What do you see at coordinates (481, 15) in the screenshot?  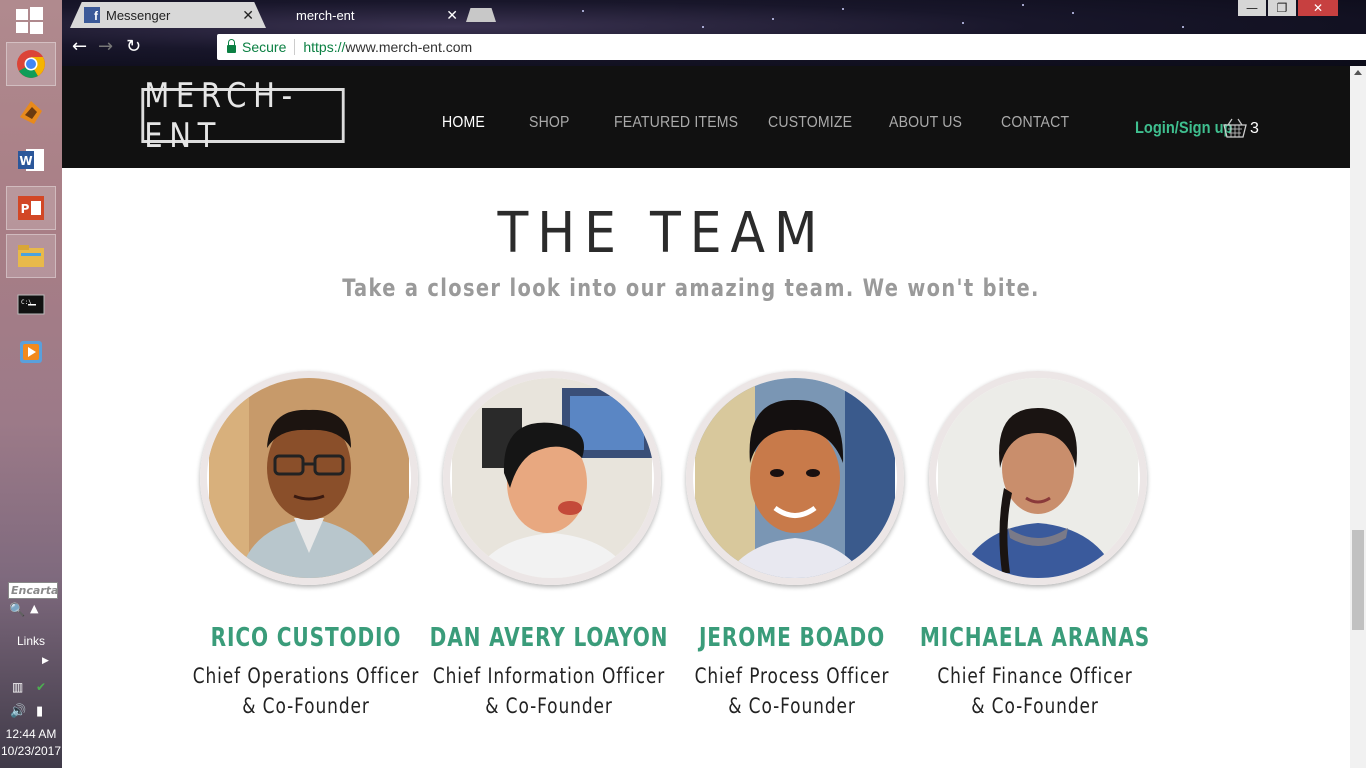 I see `new-tab-button` at bounding box center [481, 15].